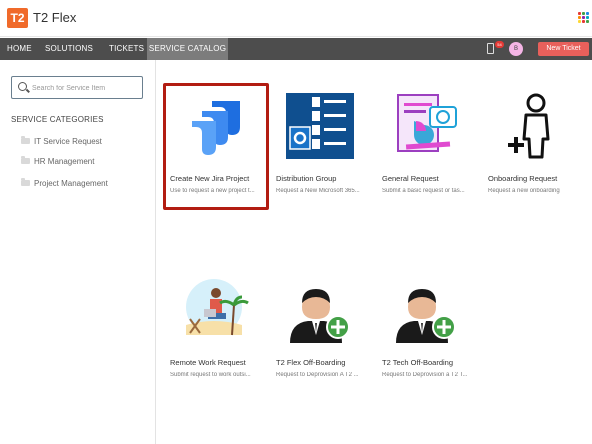  I want to click on top-header: T2 T2 Flex, so click(296, 18).